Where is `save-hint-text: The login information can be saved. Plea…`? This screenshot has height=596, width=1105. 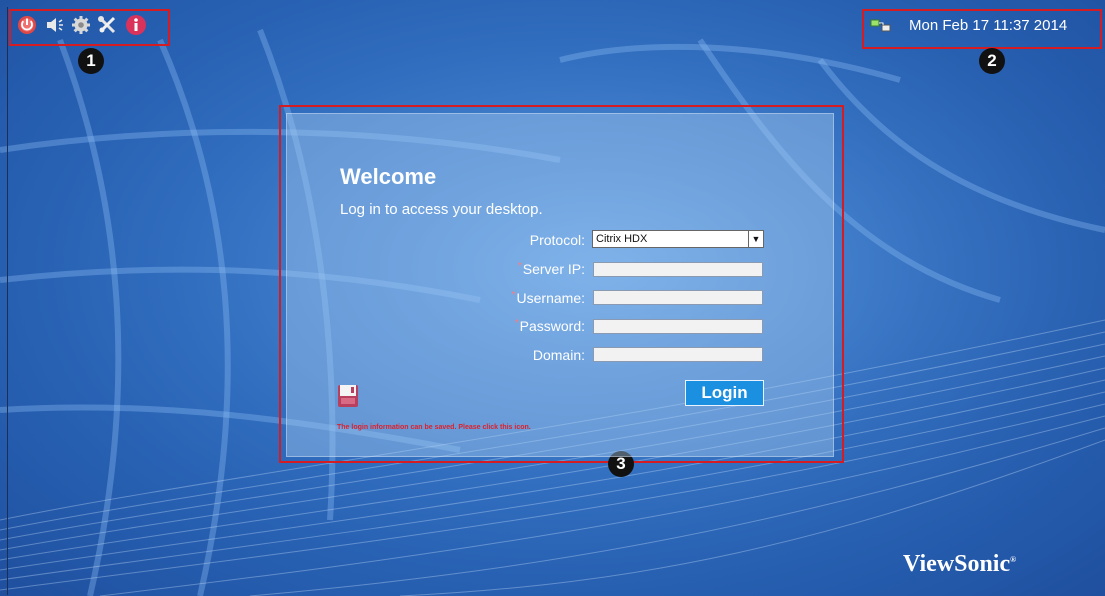 save-hint-text: The login information can be saved. Plea… is located at coordinates (434, 427).